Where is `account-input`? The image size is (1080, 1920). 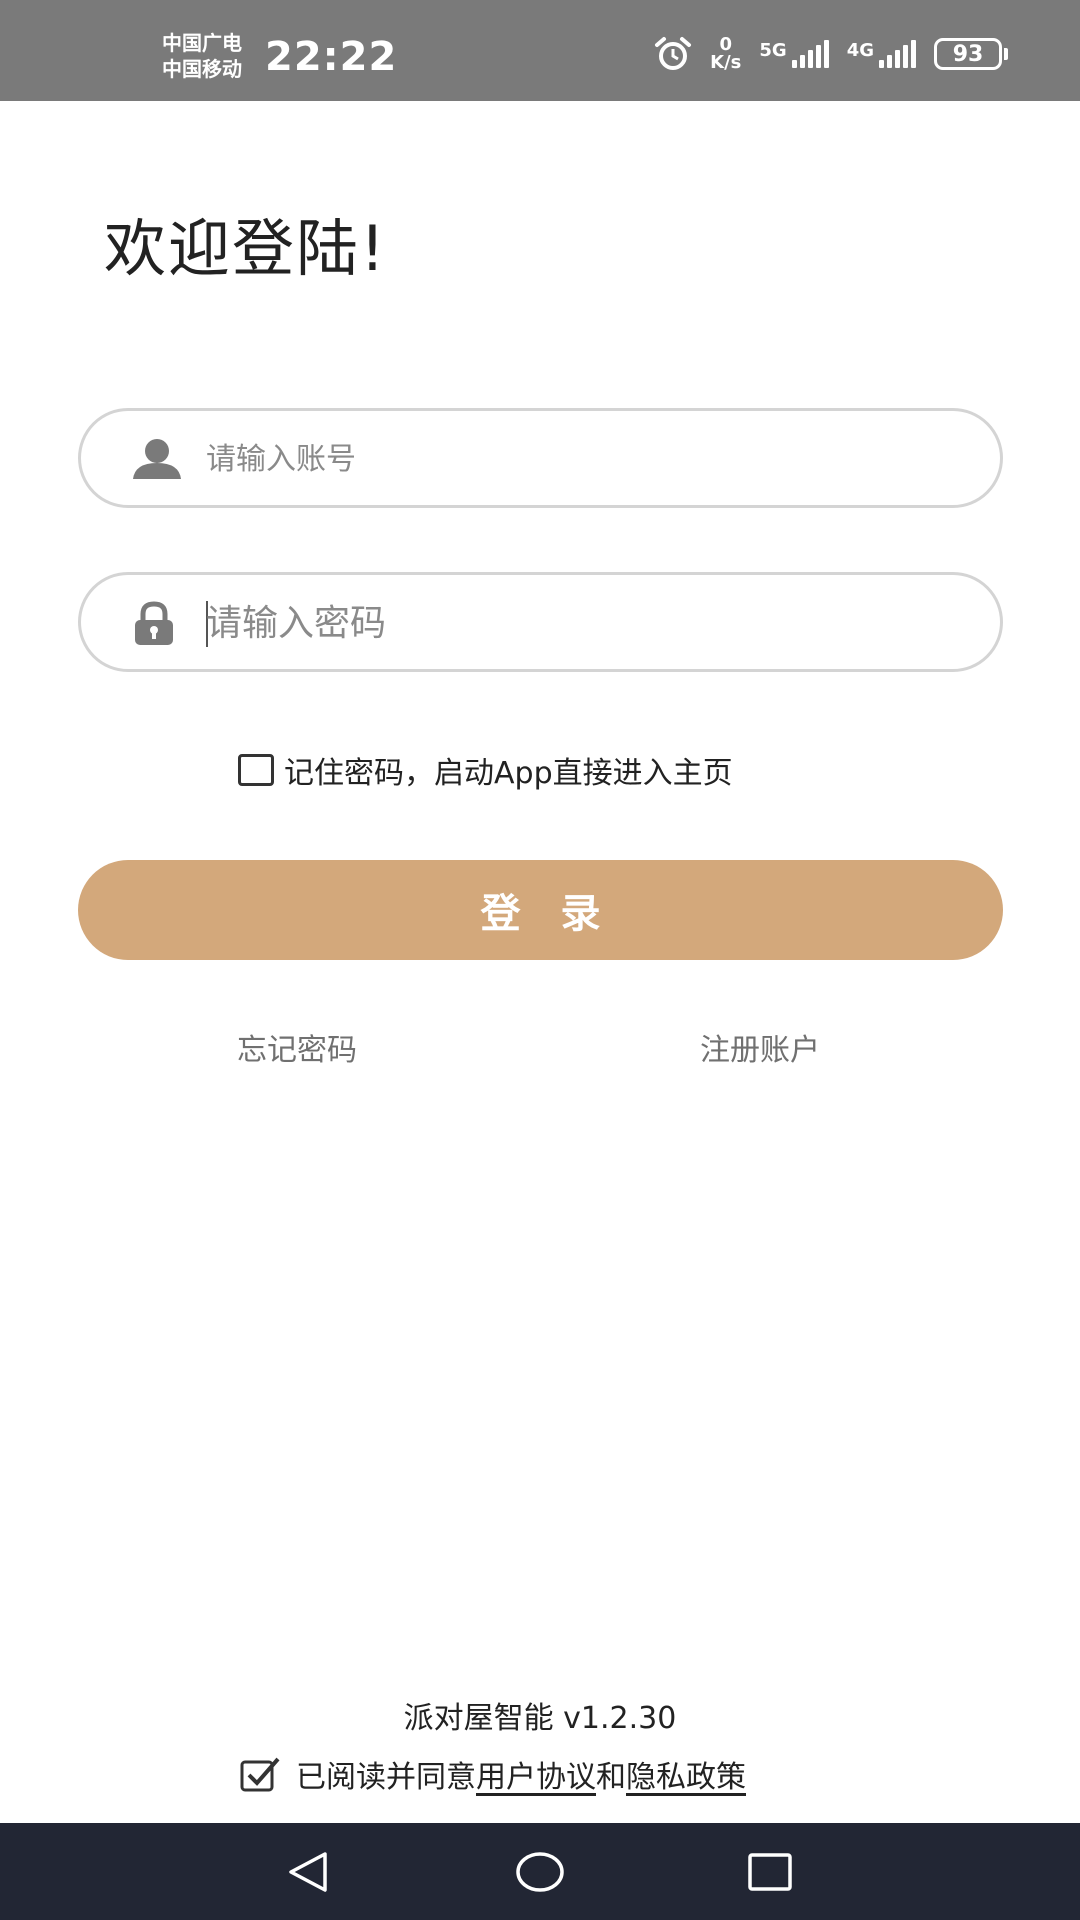
account-input is located at coordinates (586, 459).